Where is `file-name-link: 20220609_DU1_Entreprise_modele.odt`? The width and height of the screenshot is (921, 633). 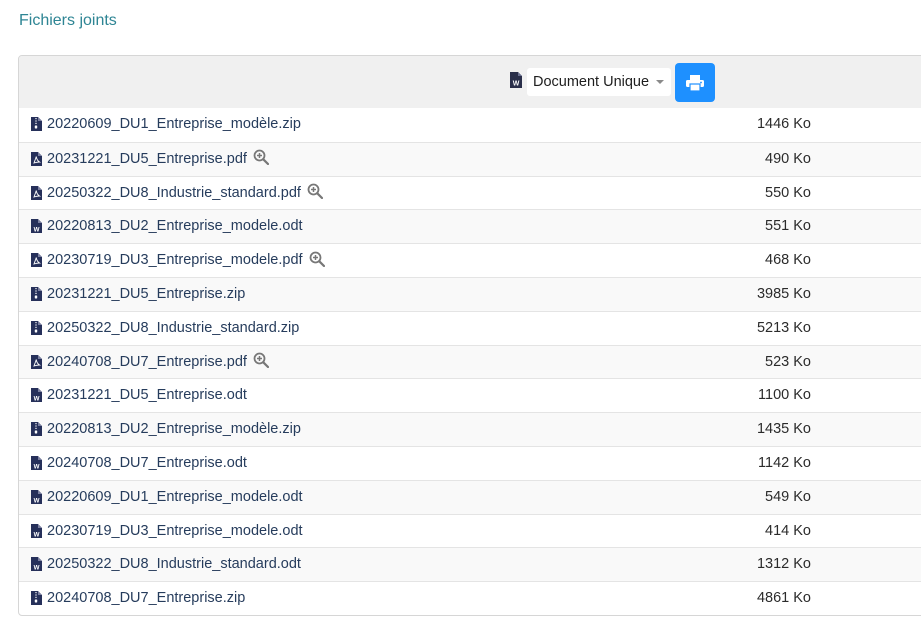 file-name-link: 20220609_DU1_Entreprise_modele.odt is located at coordinates (175, 497).